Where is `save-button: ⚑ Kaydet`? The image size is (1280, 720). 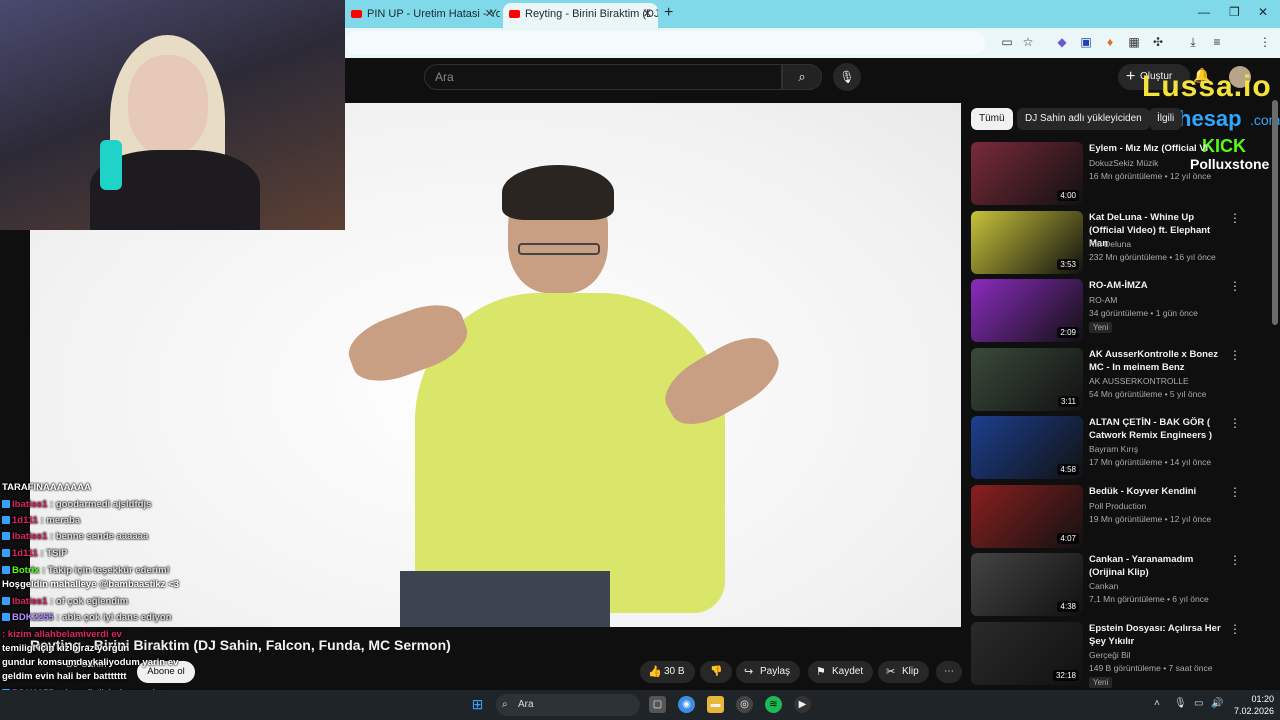 save-button: ⚑ Kaydet is located at coordinates (841, 672).